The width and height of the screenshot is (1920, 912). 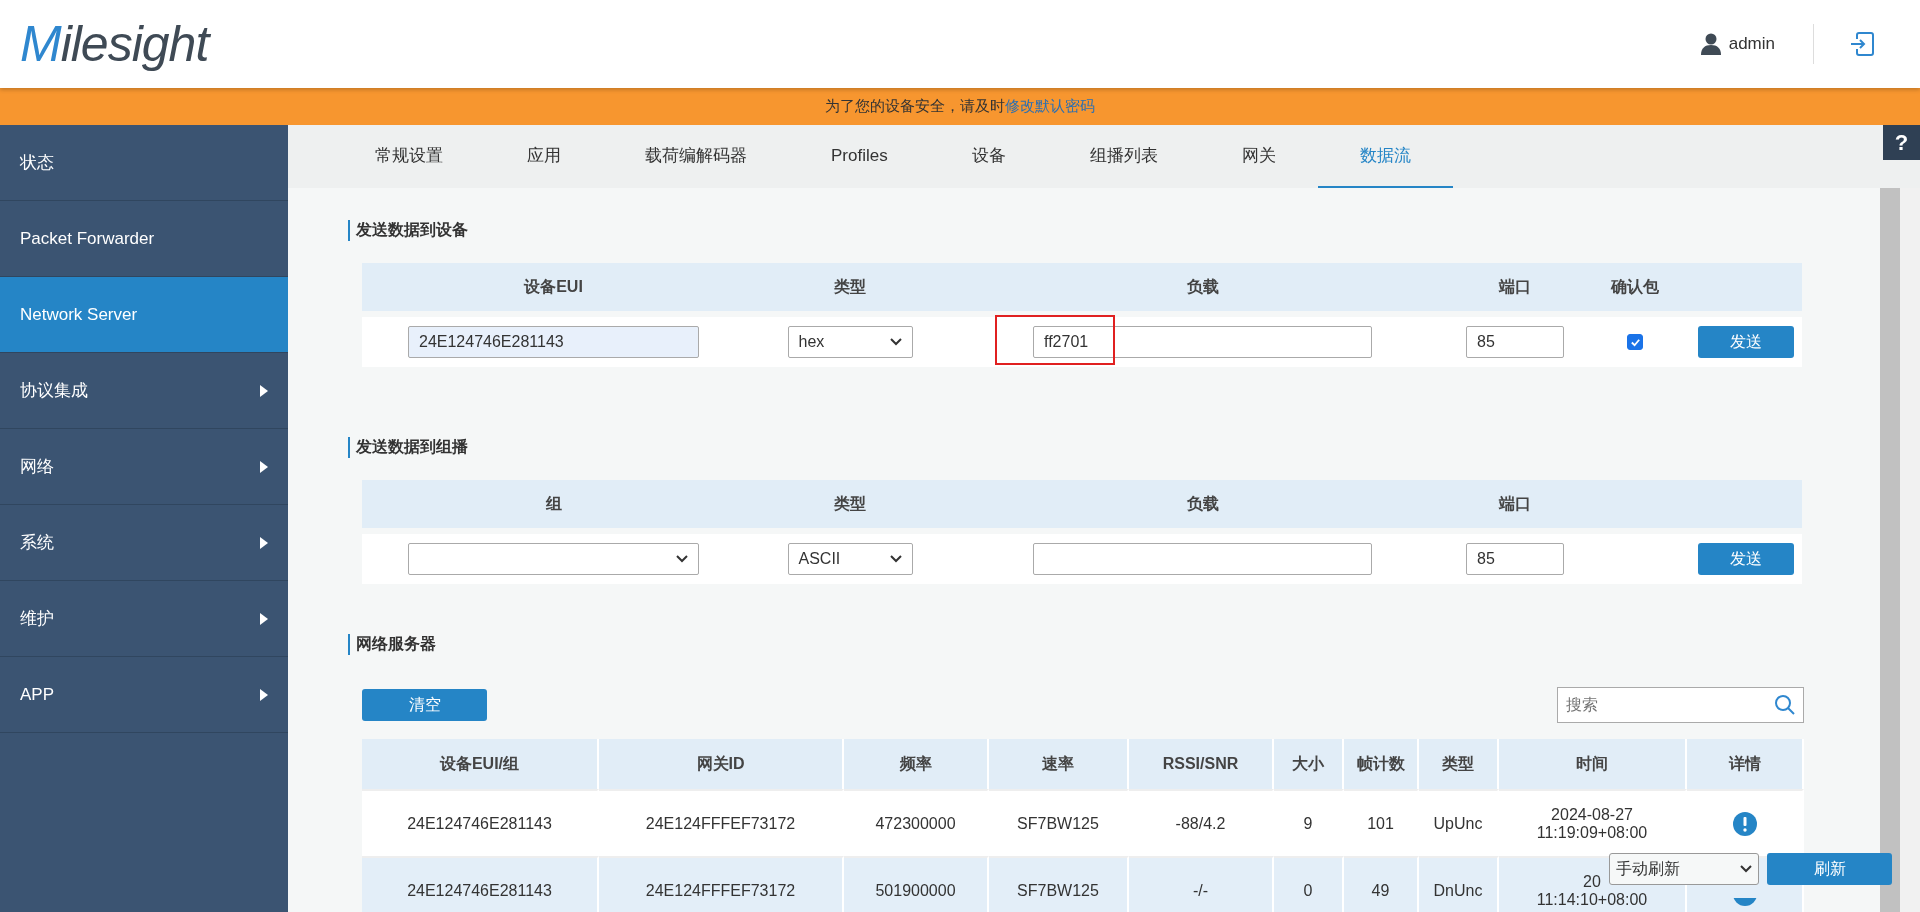 I want to click on column-header: 确认包, so click(x=1635, y=287).